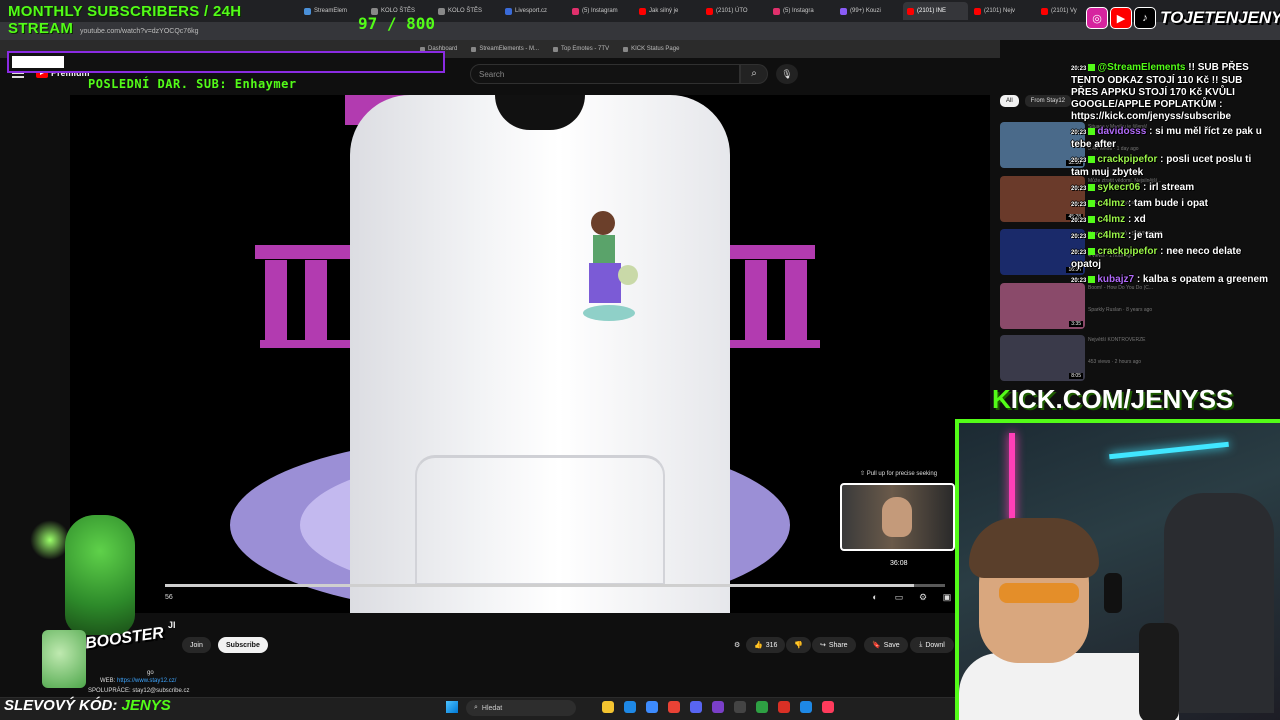  Describe the element at coordinates (664, 11) in the screenshot. I see `tab-label: Jak silný je` at that location.